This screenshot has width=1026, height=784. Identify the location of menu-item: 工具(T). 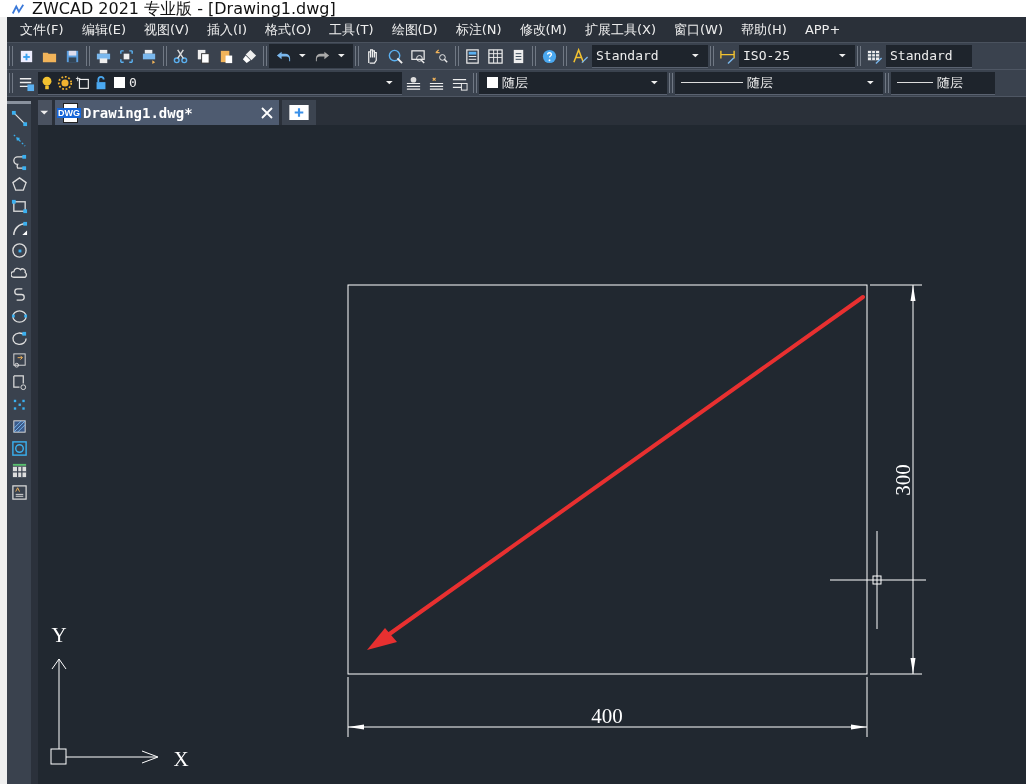
(351, 29).